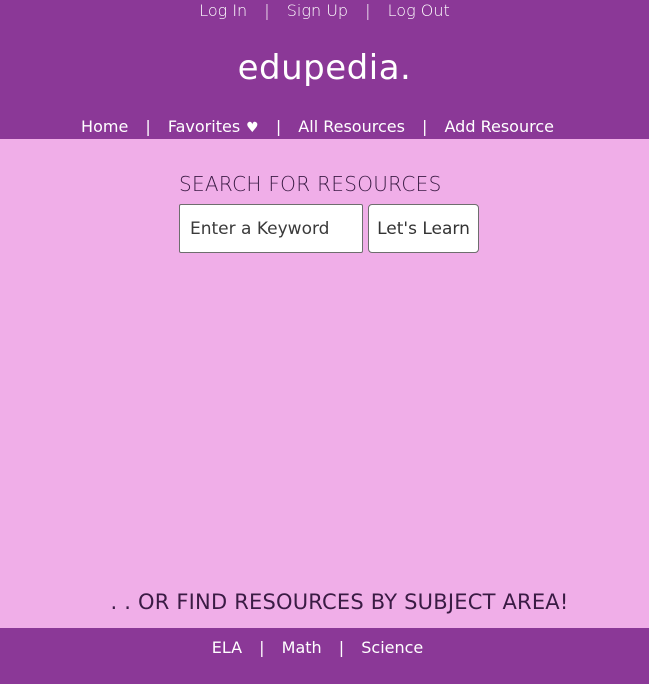 The width and height of the screenshot is (649, 684). I want to click on subject-nav: ELA | Math | Science, so click(317, 648).